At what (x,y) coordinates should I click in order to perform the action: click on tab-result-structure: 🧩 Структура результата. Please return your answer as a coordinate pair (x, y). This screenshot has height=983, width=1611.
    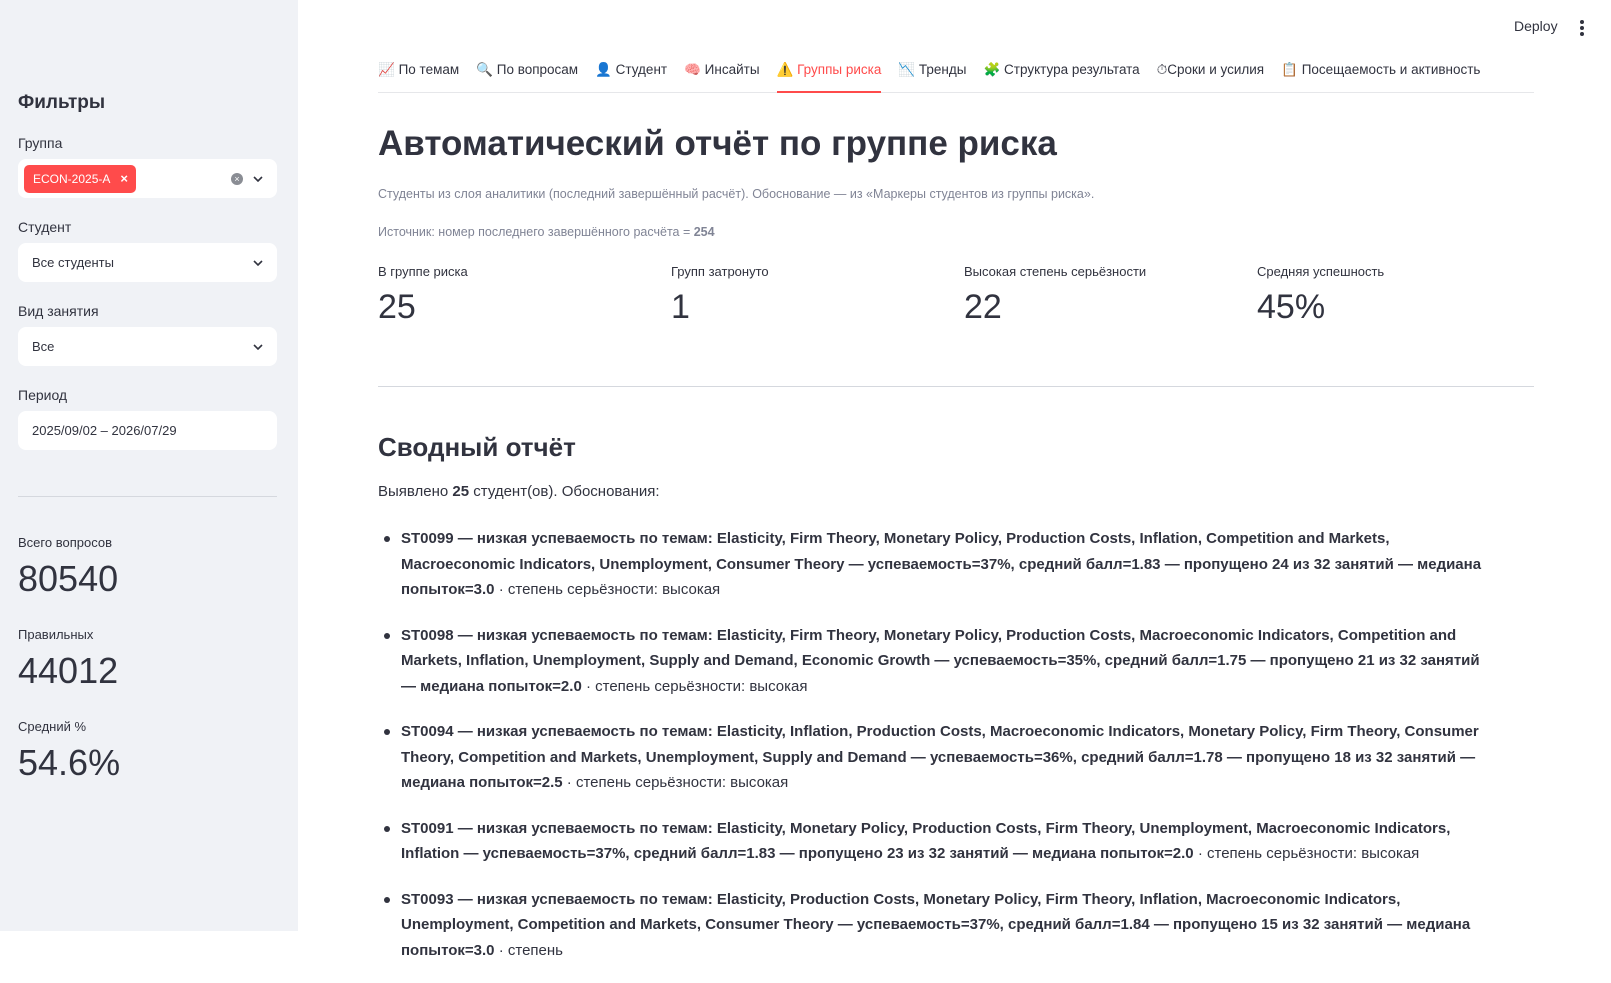
    Looking at the image, I should click on (1061, 75).